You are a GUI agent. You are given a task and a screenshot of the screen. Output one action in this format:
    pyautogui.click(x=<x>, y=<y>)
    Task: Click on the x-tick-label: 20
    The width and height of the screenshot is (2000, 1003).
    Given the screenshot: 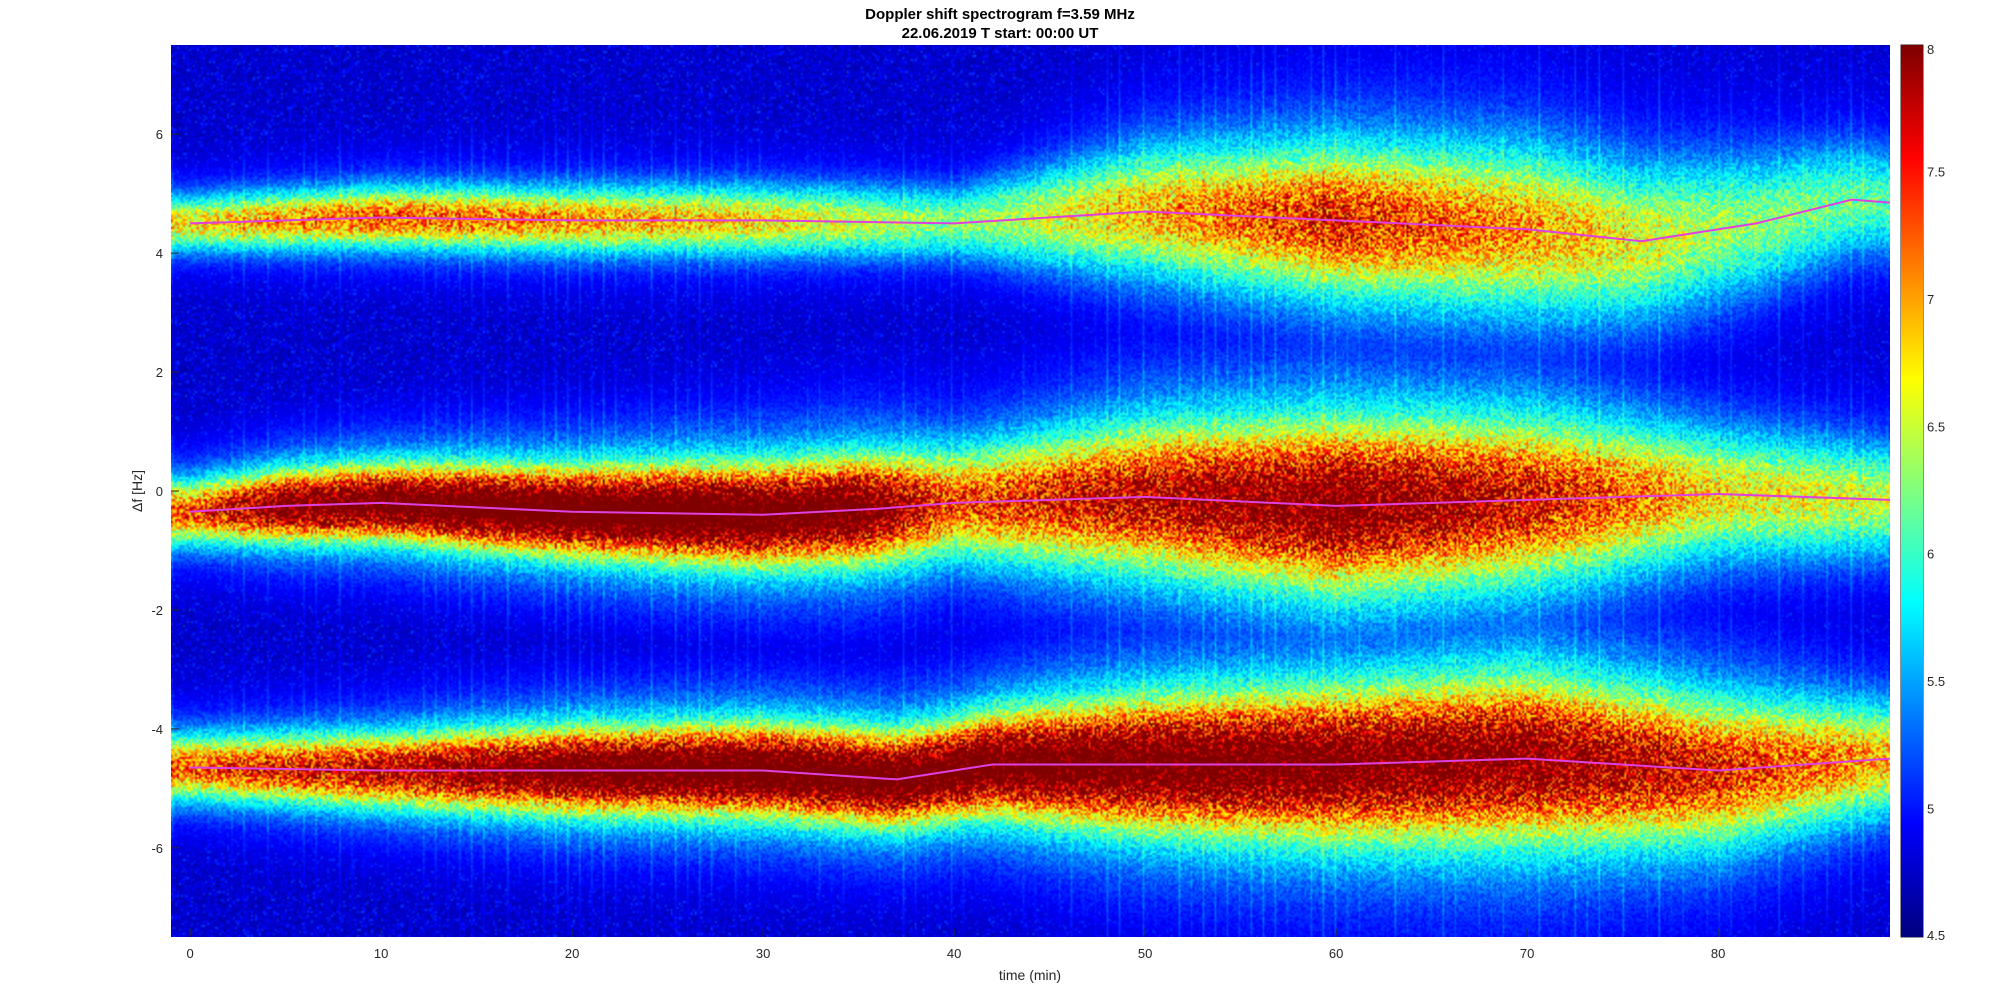 What is the action you would take?
    pyautogui.click(x=572, y=953)
    